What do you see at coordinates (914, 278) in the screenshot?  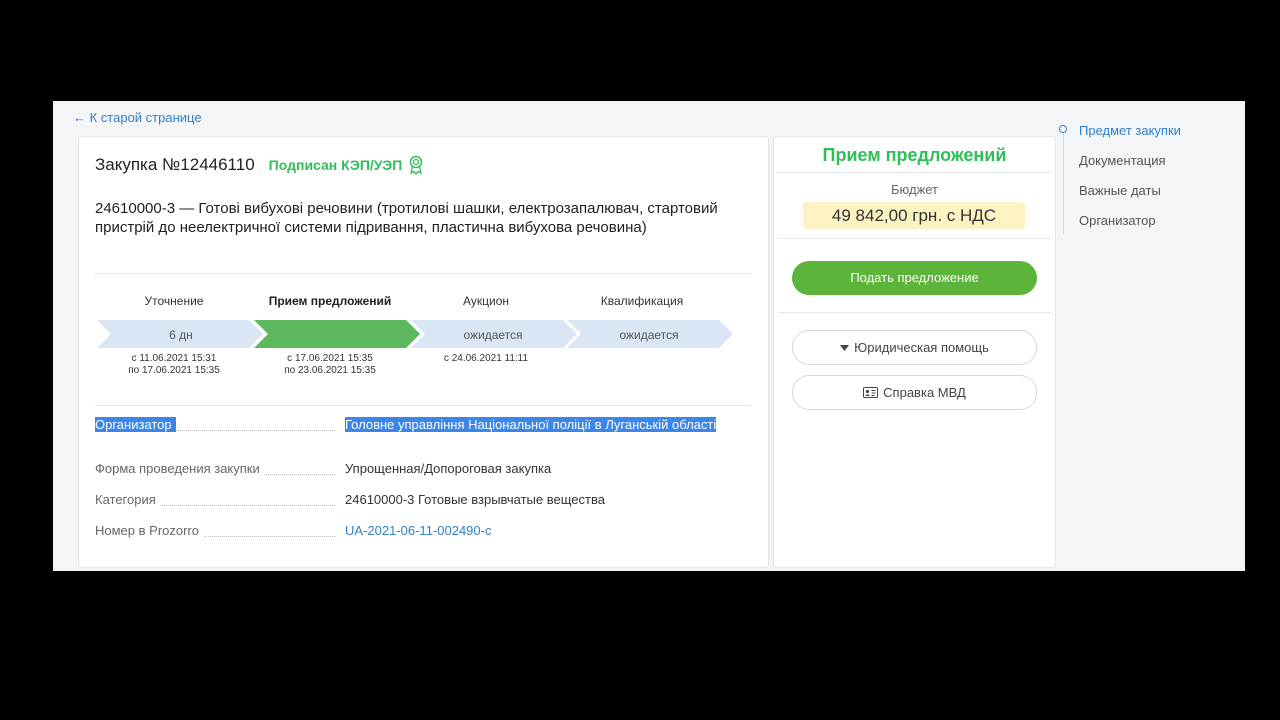 I see `submit-offer-button: Подать предложение` at bounding box center [914, 278].